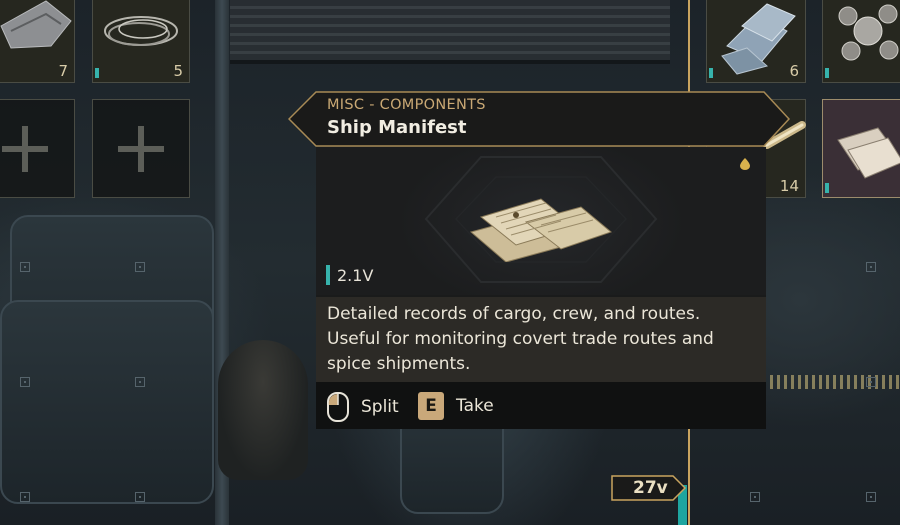 The height and width of the screenshot is (525, 900). What do you see at coordinates (37, 41) in the screenshot?
I see `inventory-slot: 7` at bounding box center [37, 41].